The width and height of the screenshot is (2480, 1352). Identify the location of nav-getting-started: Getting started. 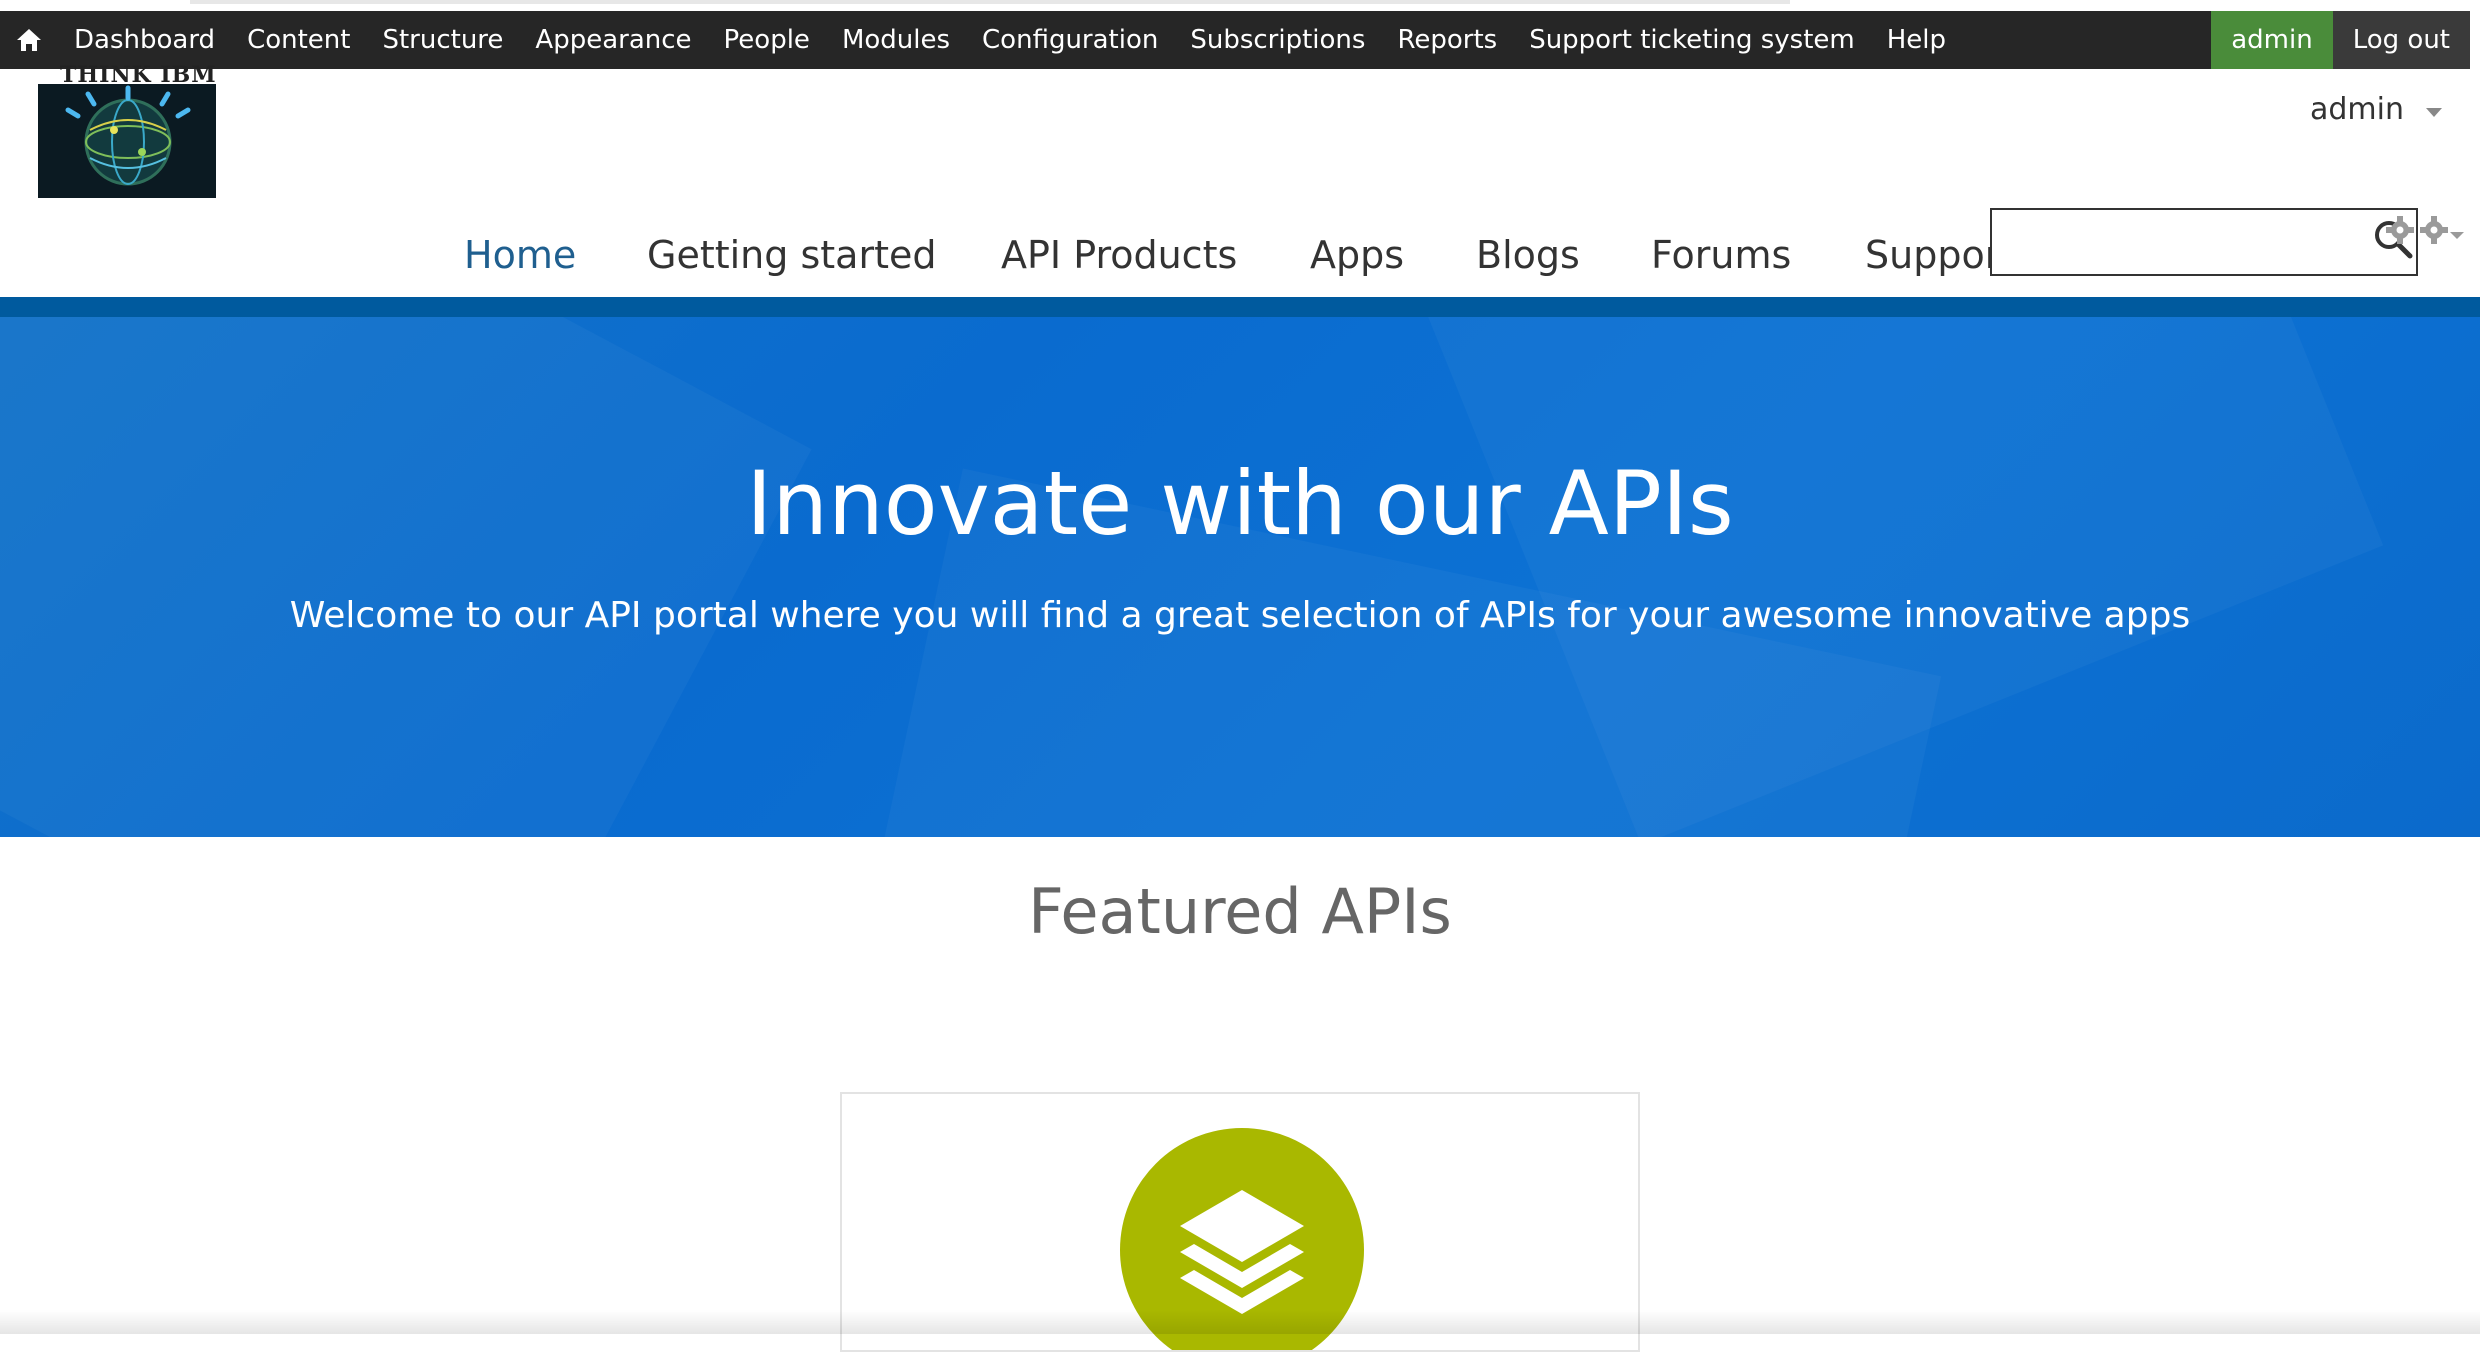
(791, 255).